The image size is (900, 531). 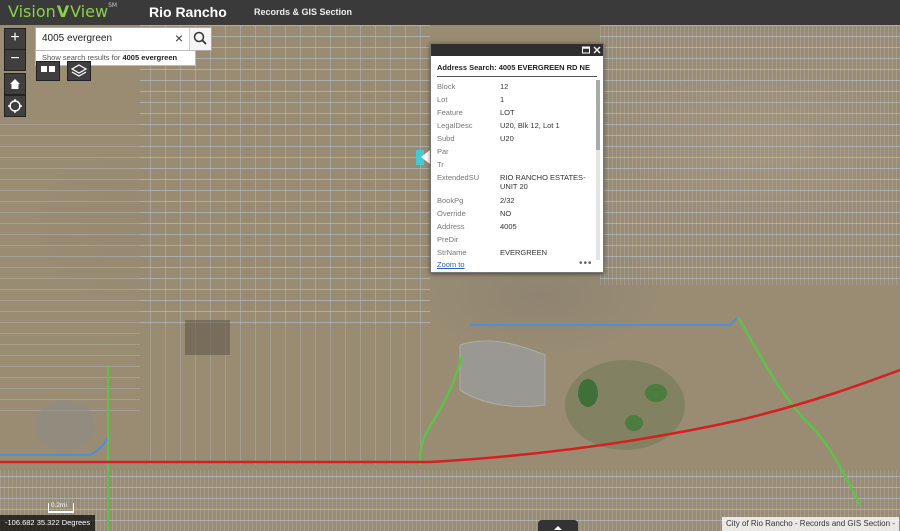 I want to click on layers-icon, so click(x=79, y=70).